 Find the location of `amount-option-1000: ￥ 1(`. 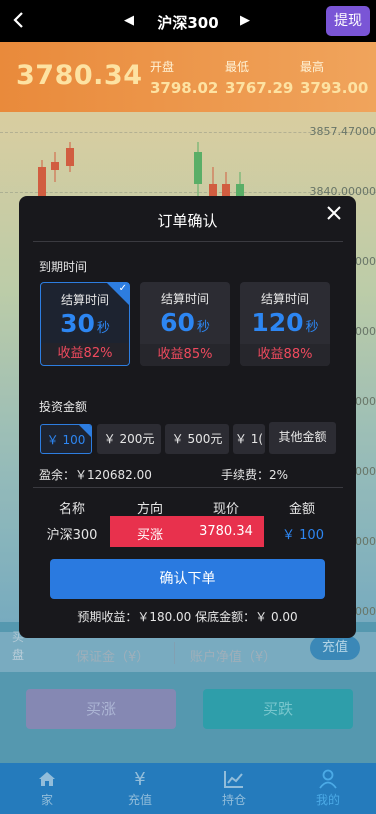

amount-option-1000: ￥ 1( is located at coordinates (249, 439).